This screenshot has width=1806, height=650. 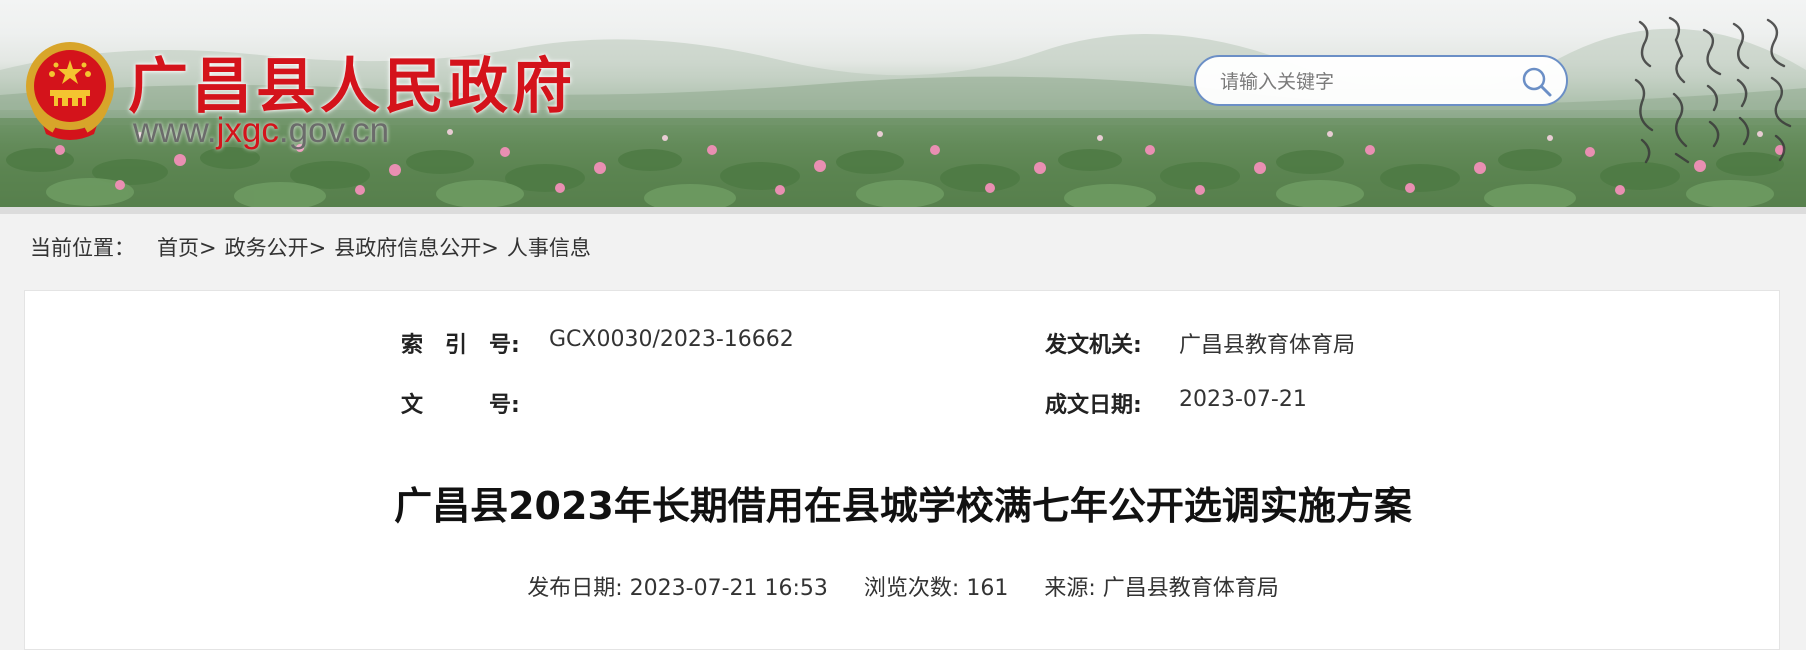 I want to click on site-url-highlight: jxgc, so click(x=247, y=130).